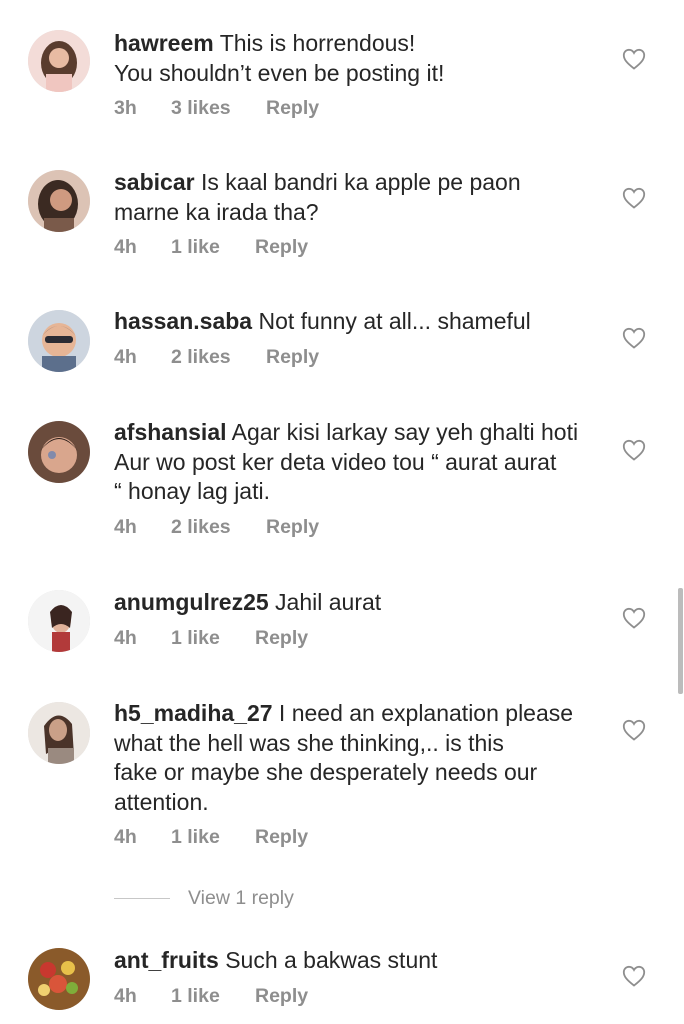 The height and width of the screenshot is (1024, 684). I want to click on username-link: anumgulrez25, so click(191, 602).